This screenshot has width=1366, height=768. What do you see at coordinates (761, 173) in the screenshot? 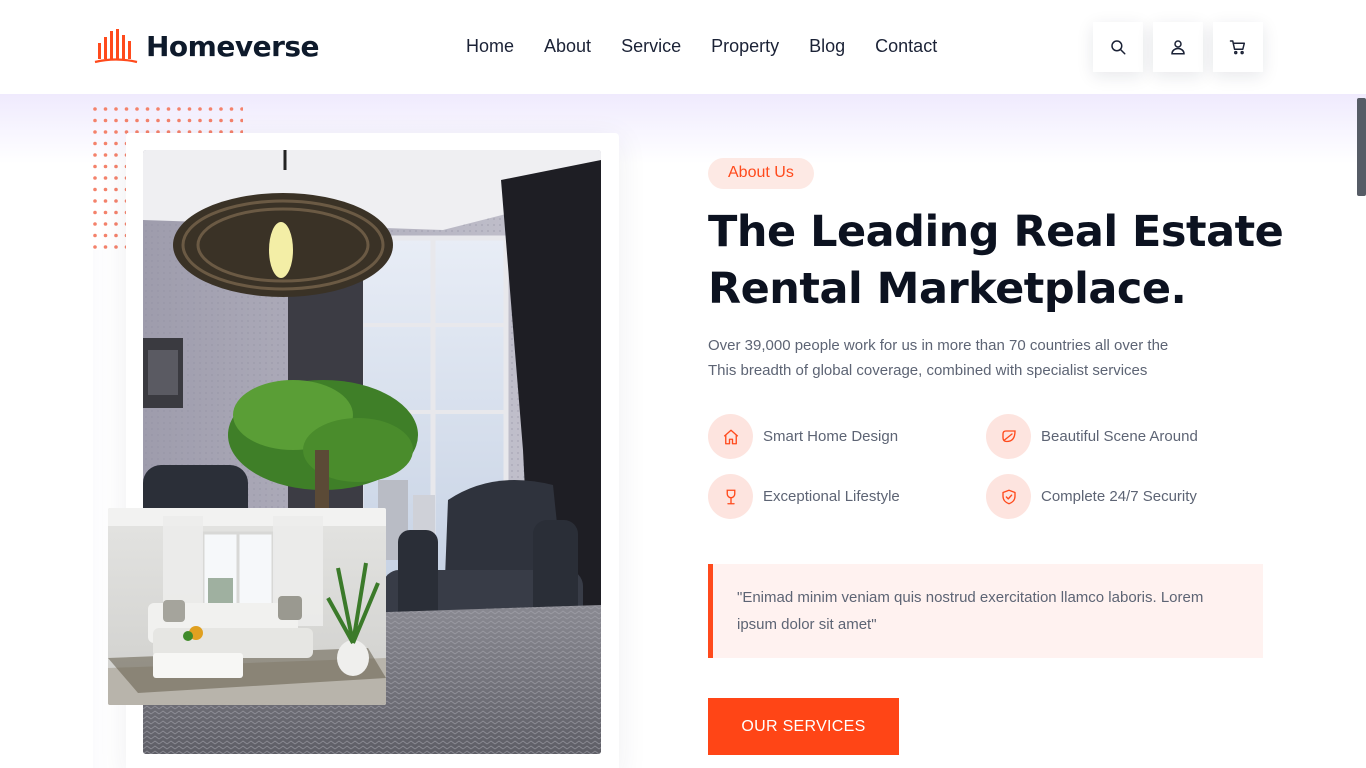
I see `section-badge: About Us` at bounding box center [761, 173].